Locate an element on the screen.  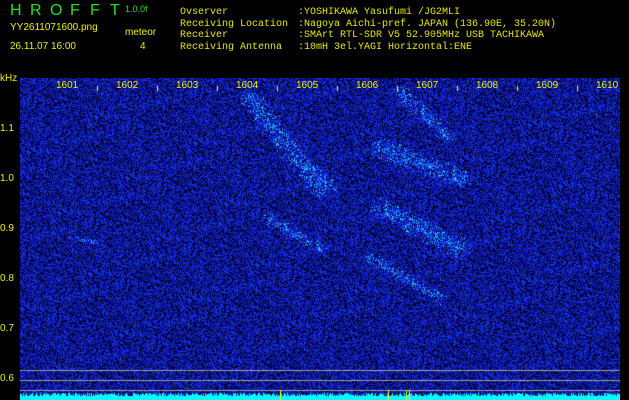
y-tick-label: 1.1 is located at coordinates (7, 128).